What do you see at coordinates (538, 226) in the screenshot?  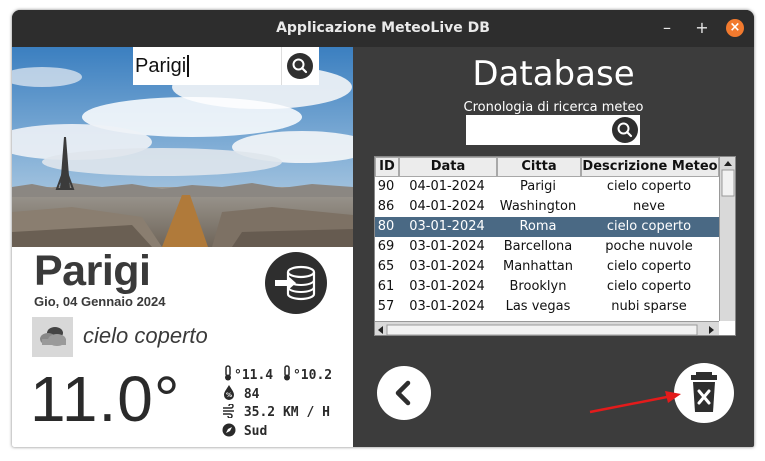 I see `cell-citta: Roma` at bounding box center [538, 226].